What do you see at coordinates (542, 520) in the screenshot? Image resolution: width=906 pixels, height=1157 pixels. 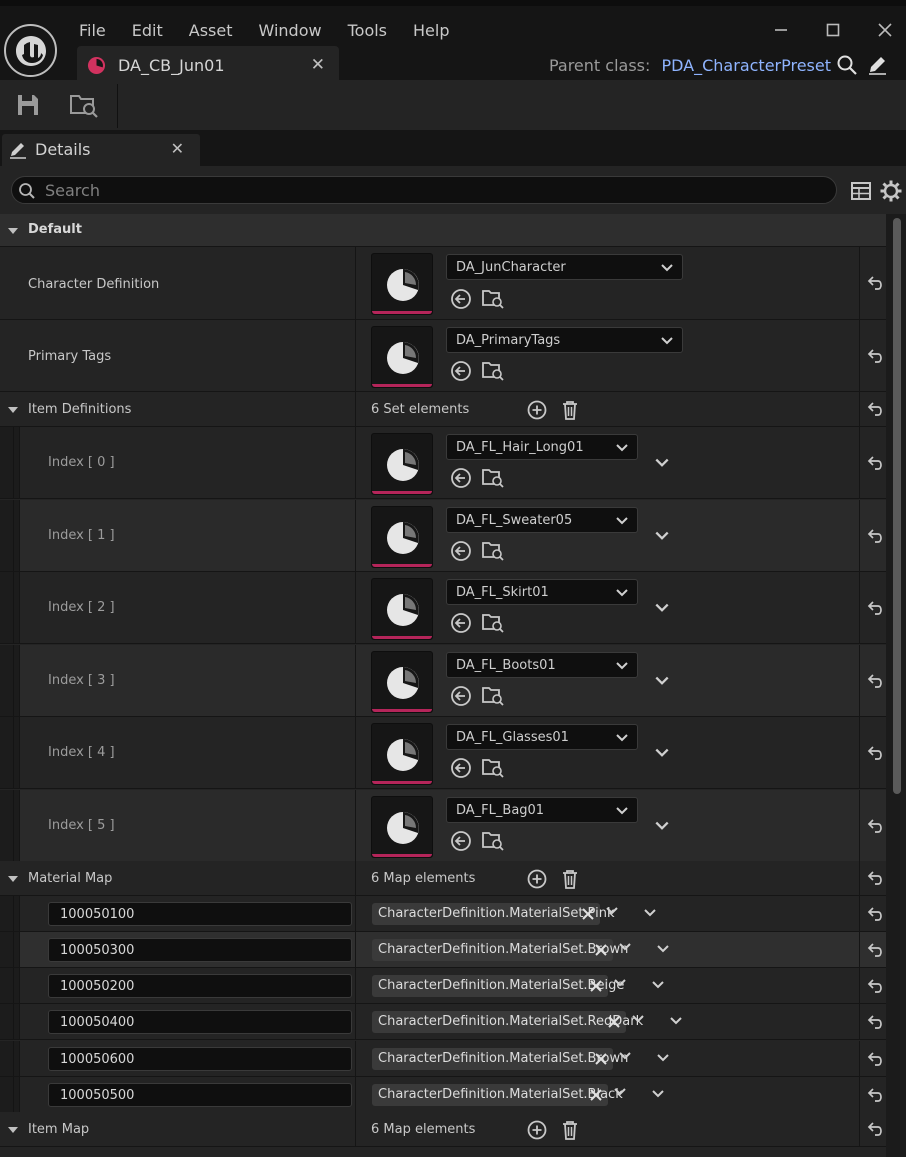 I see `asset-picker-combo: DA_FL_Sweater05` at bounding box center [542, 520].